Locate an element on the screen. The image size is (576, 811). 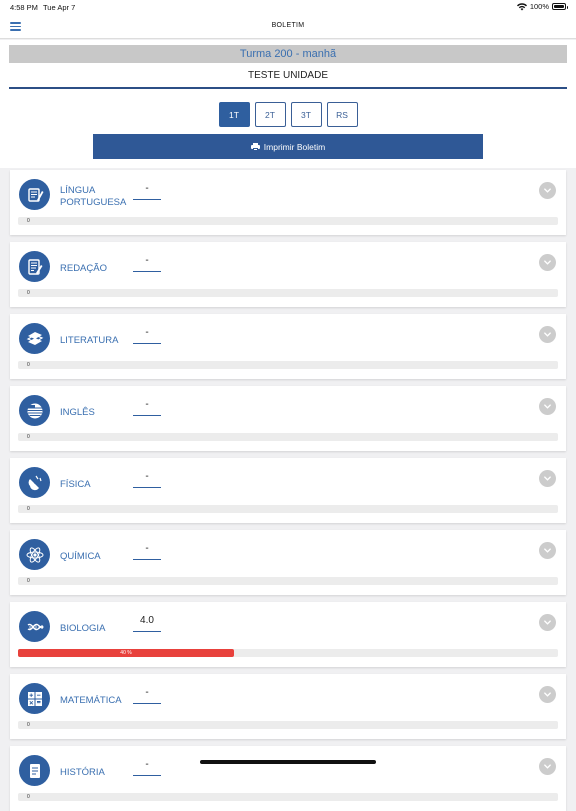
battery-icon is located at coordinates (560, 6).